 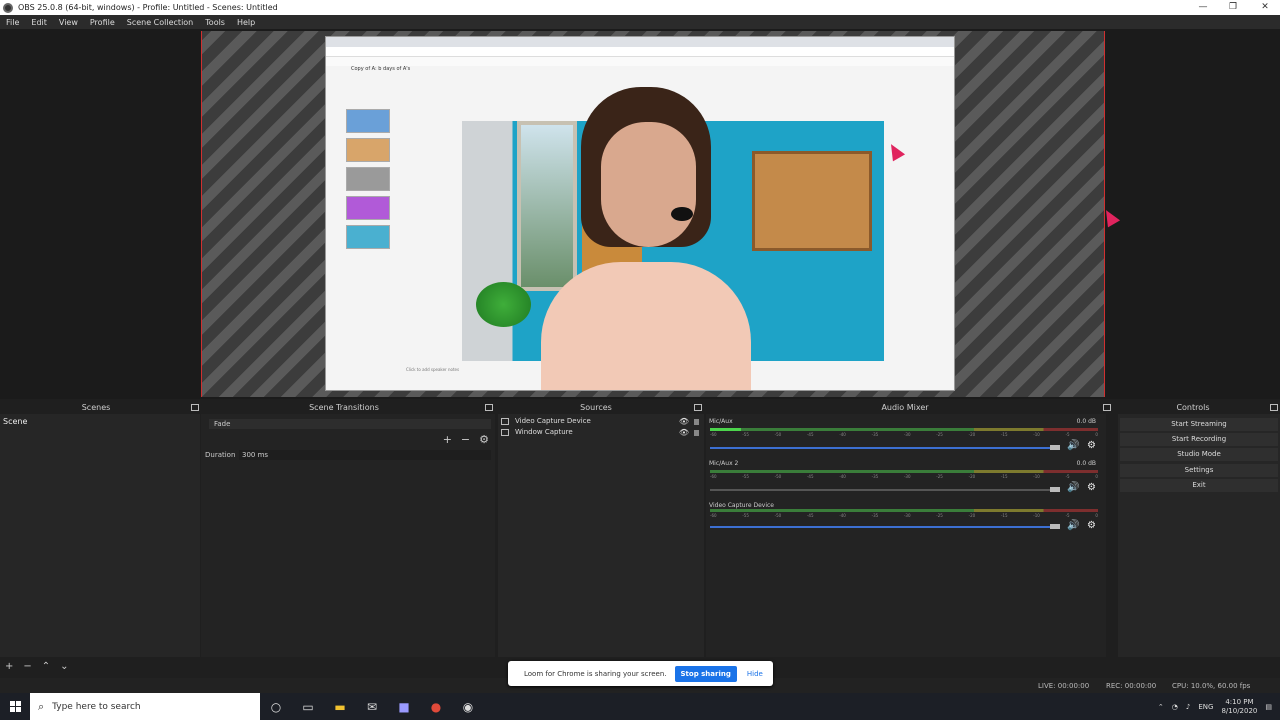 I want to click on mixer-undock-icon, so click(x=1107, y=407).